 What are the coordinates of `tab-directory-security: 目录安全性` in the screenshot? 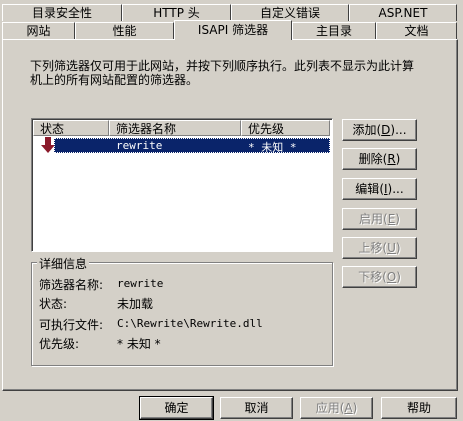 It's located at (62, 12).